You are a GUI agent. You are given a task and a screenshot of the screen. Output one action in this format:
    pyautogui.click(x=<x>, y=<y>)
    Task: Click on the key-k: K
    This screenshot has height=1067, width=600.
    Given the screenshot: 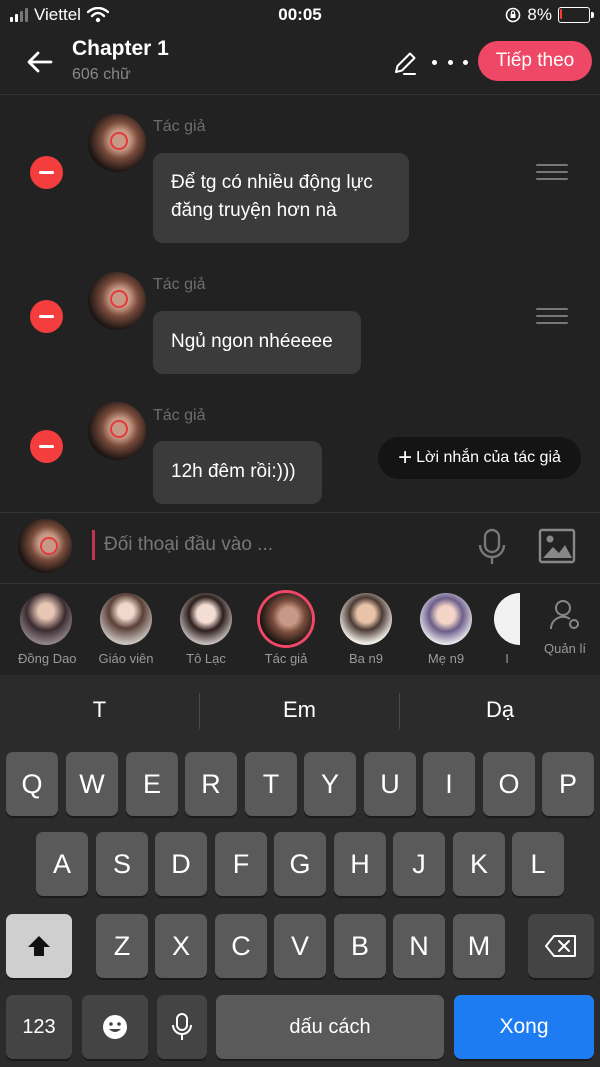 What is the action you would take?
    pyautogui.click(x=479, y=864)
    